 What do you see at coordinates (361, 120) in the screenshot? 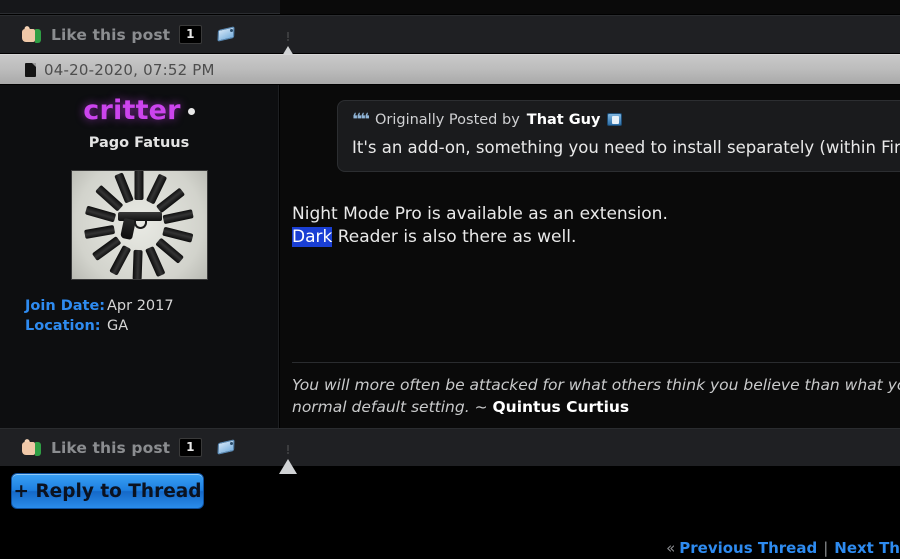
I see `quote-marks-icon: ❝❝` at bounding box center [361, 120].